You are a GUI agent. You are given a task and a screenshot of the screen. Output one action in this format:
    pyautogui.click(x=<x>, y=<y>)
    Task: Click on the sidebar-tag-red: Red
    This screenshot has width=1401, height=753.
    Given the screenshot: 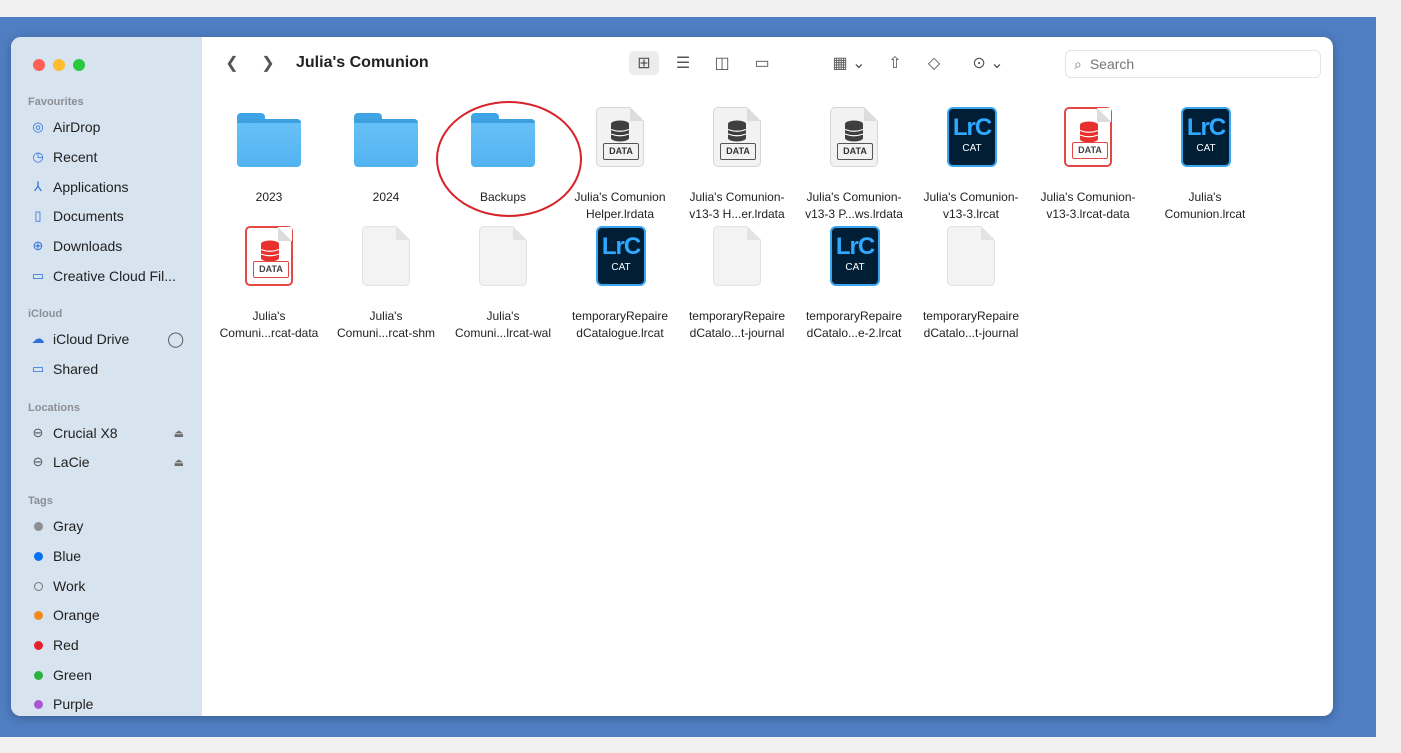 What is the action you would take?
    pyautogui.click(x=110, y=645)
    